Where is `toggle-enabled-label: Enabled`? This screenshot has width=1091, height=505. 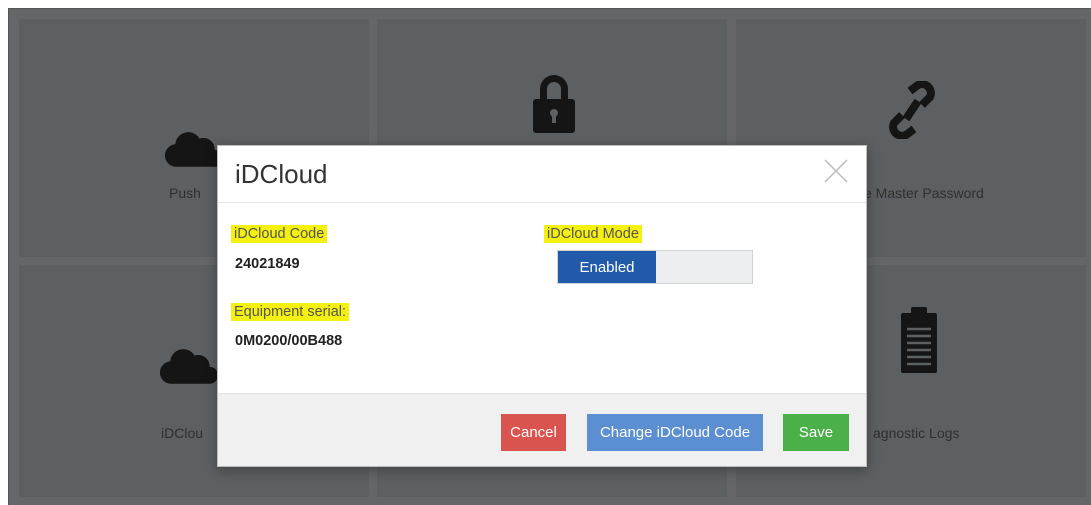 toggle-enabled-label: Enabled is located at coordinates (607, 267).